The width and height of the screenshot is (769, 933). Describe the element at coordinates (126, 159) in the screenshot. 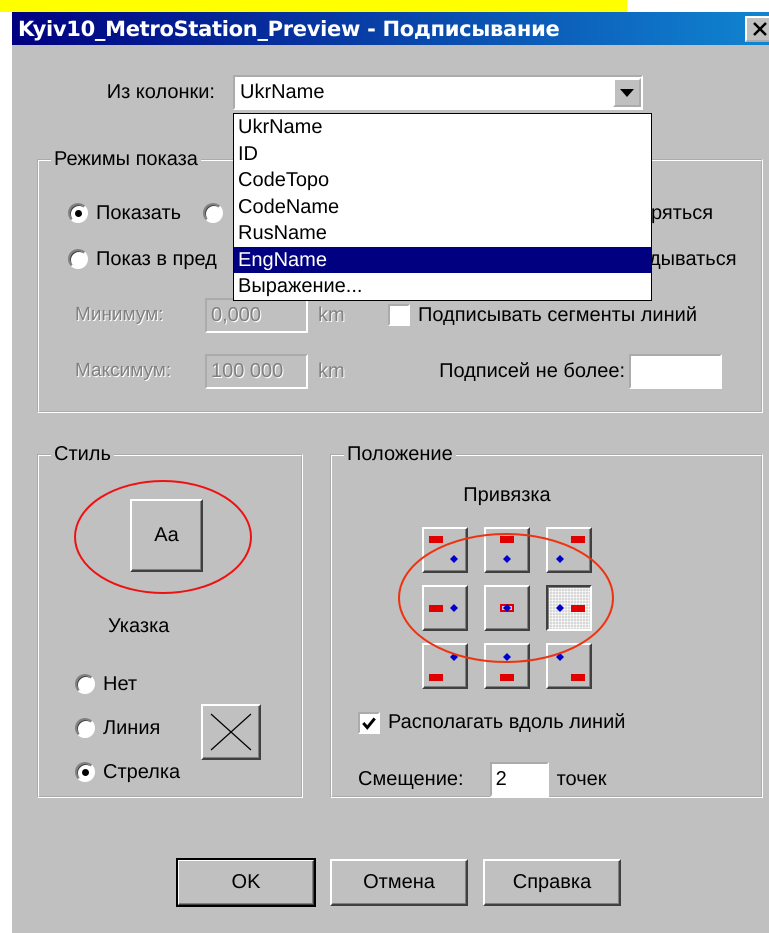

I see `group-title: Режимы показа` at that location.